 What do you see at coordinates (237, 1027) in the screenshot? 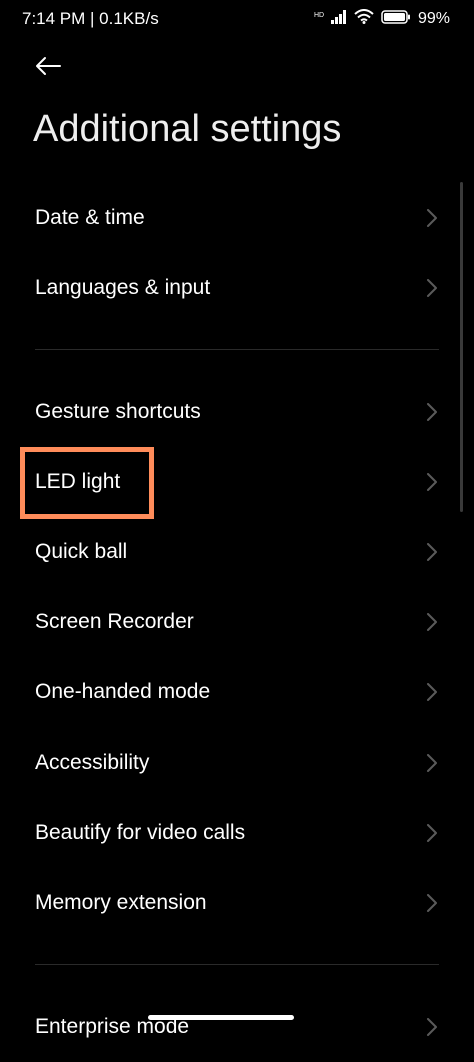
I see `settings-item-enterprise-mode: Enterprise mode` at bounding box center [237, 1027].